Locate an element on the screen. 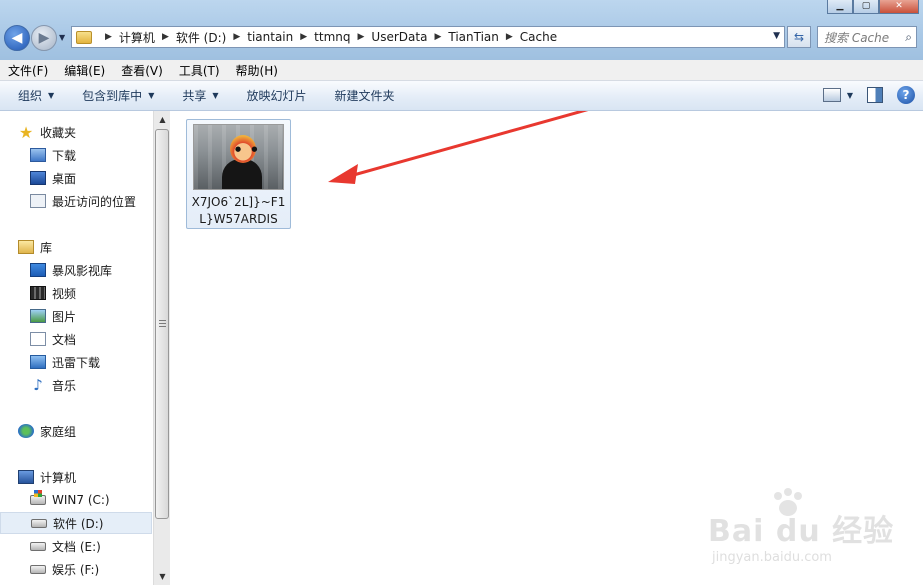 Image resolution: width=923 pixels, height=585 pixels. nav-item-drive-d: 软件 (D:) is located at coordinates (76, 523).